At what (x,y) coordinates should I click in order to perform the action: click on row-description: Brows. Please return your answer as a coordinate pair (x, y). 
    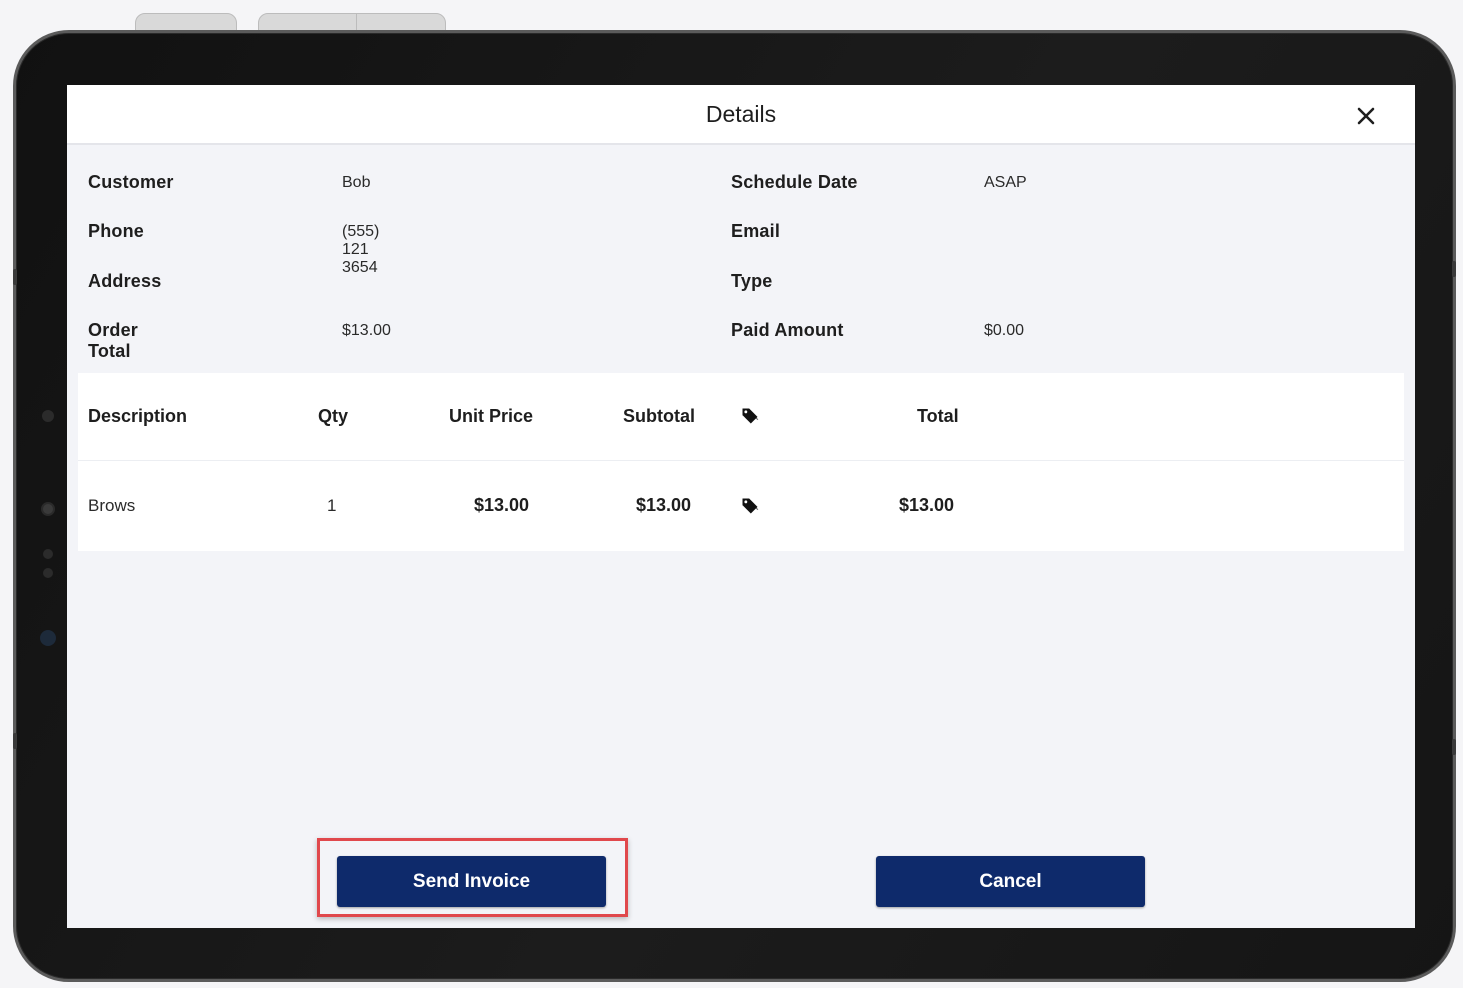
    Looking at the image, I should click on (112, 505).